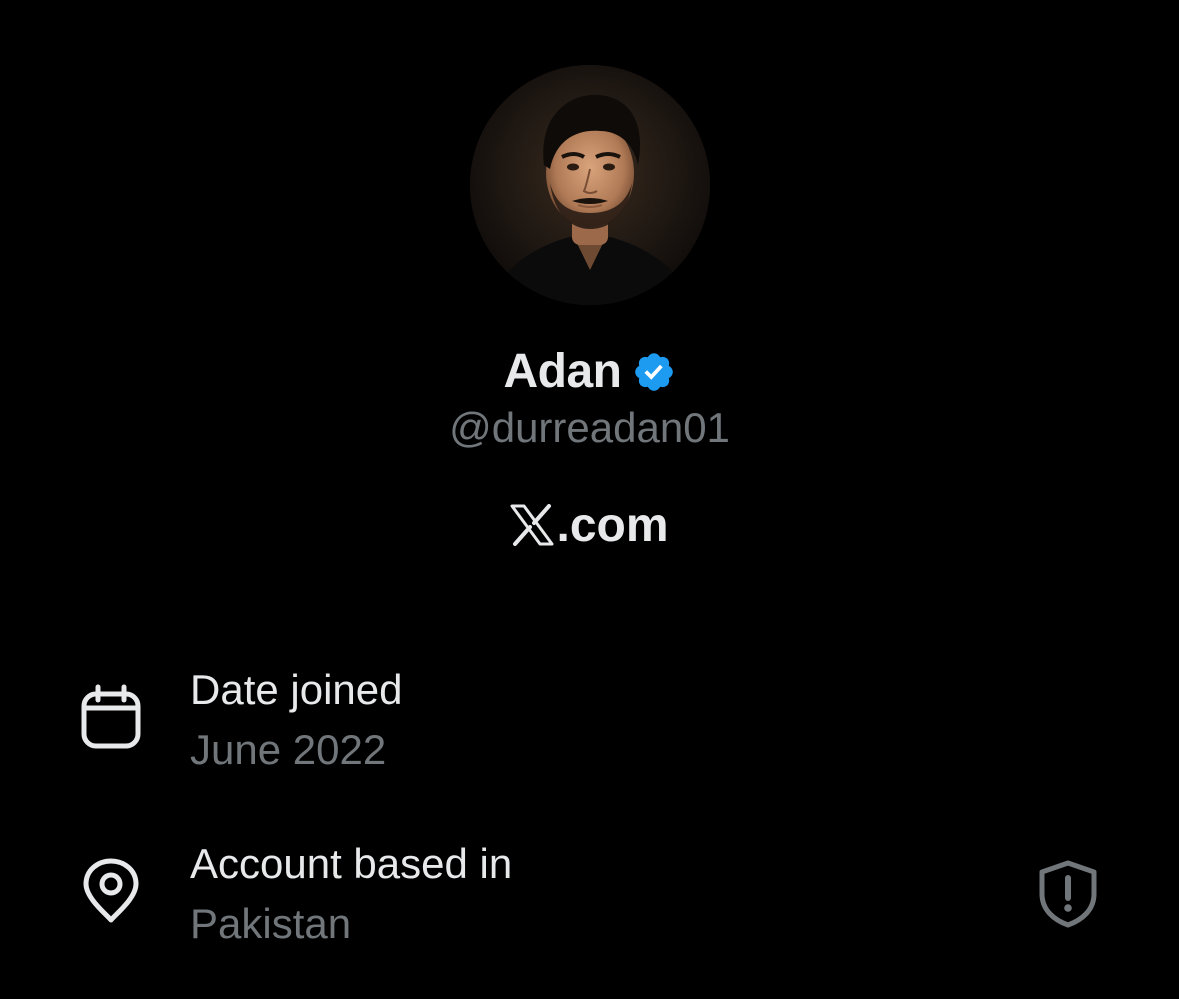  I want to click on connected-via: .com, so click(589, 525).